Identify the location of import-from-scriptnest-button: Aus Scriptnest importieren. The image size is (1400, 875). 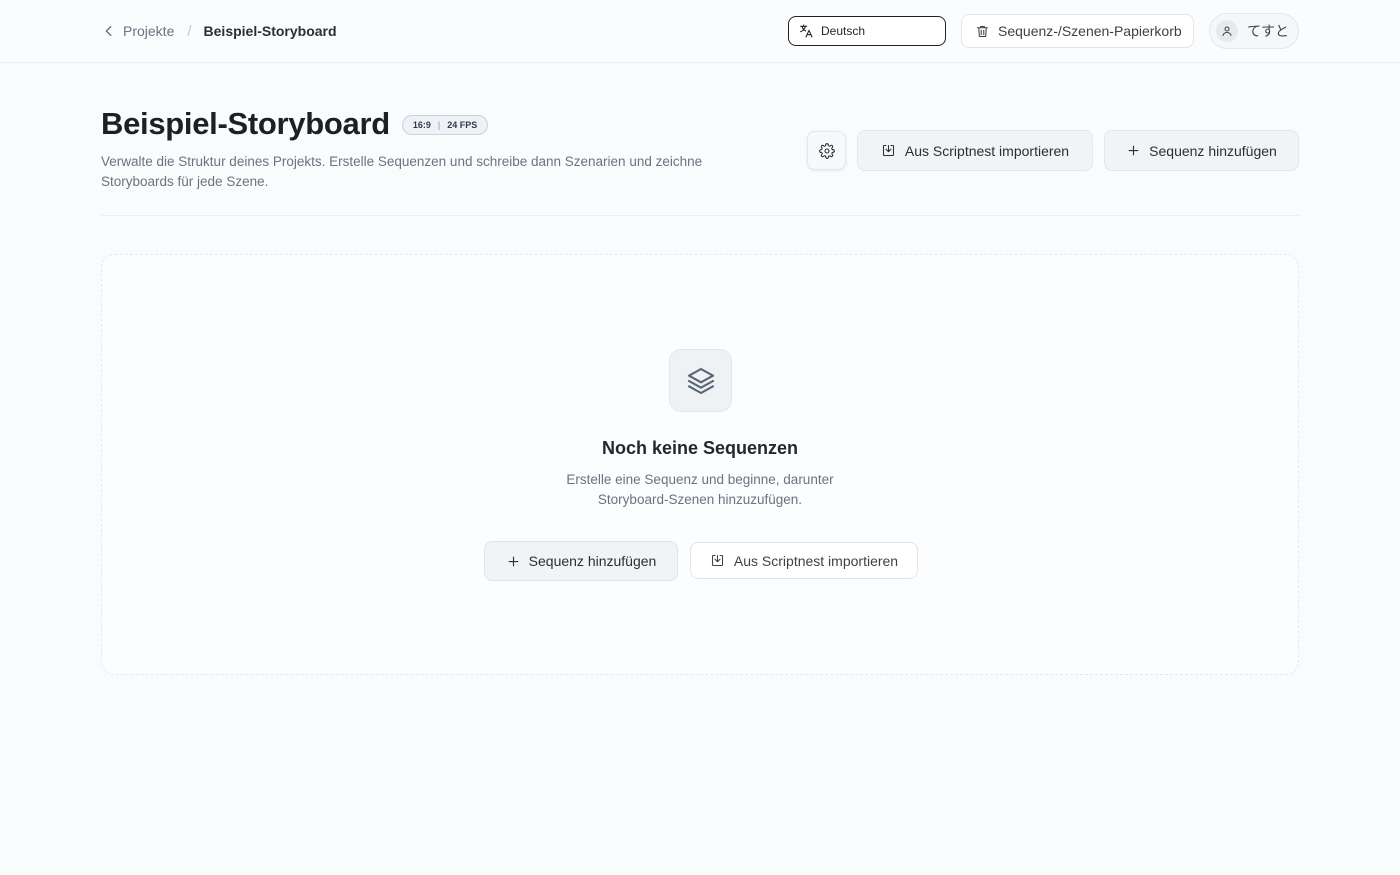
(975, 150).